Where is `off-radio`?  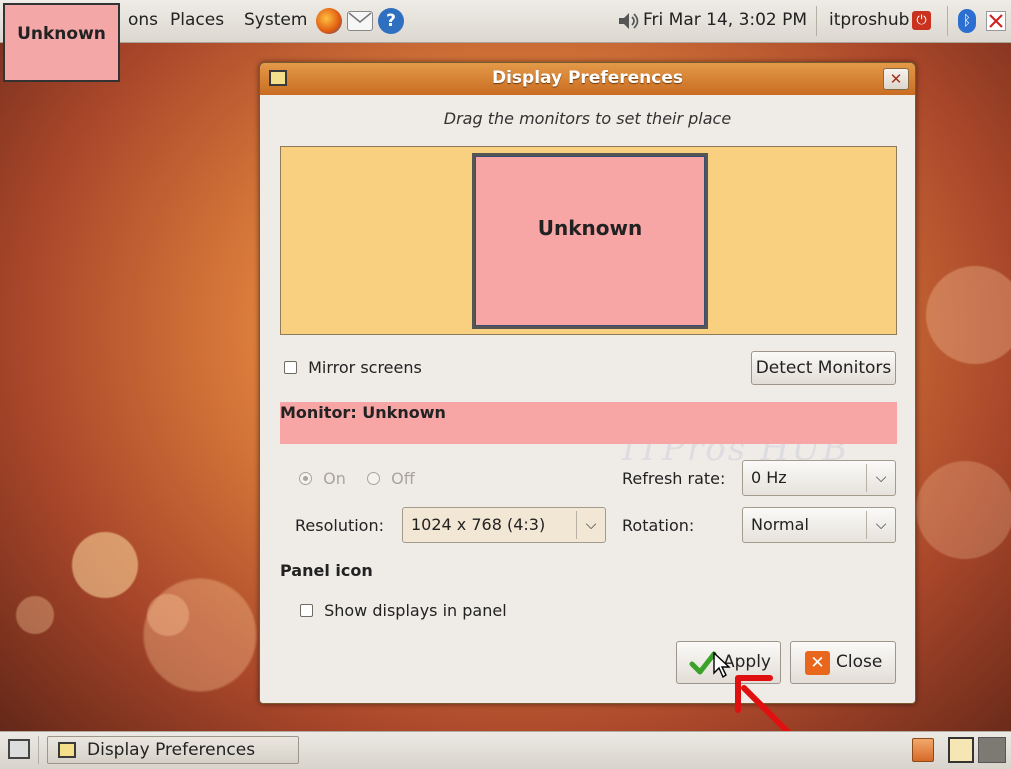 off-radio is located at coordinates (373, 478).